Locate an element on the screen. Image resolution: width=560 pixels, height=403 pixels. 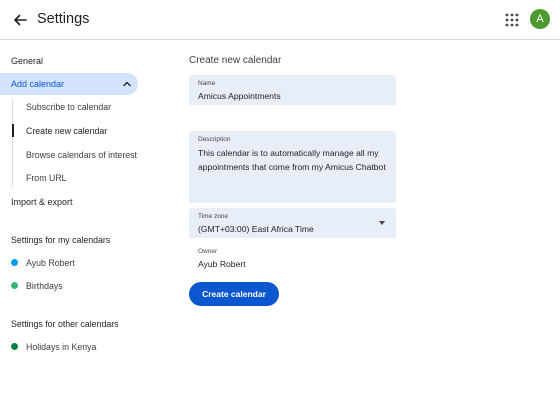
name-field-label: Name is located at coordinates (207, 83).